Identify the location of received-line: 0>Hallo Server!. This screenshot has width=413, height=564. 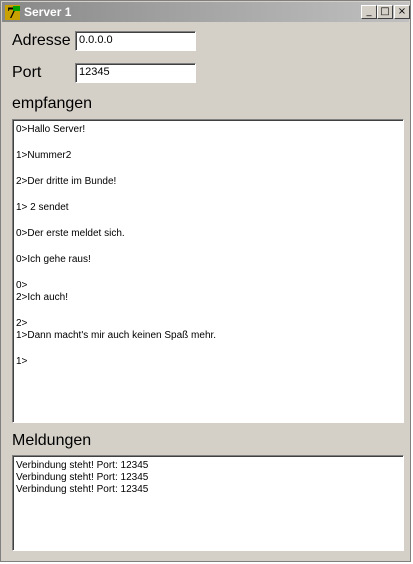
(51, 129).